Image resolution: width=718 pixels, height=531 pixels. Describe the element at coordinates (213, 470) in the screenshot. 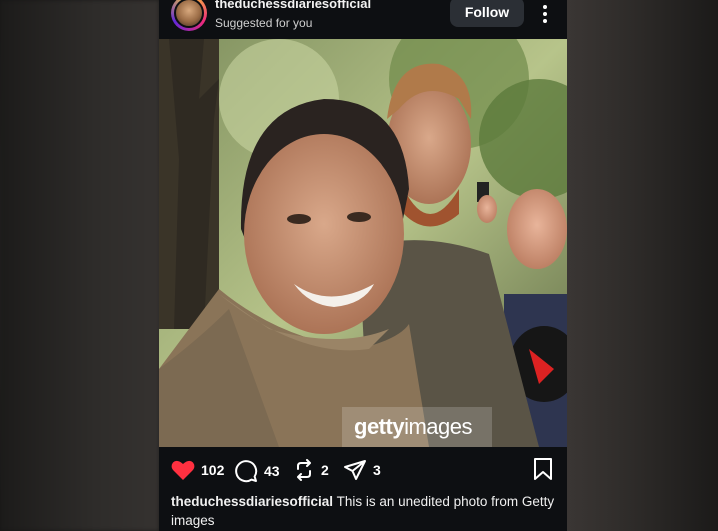

I see `like-count: 102` at that location.